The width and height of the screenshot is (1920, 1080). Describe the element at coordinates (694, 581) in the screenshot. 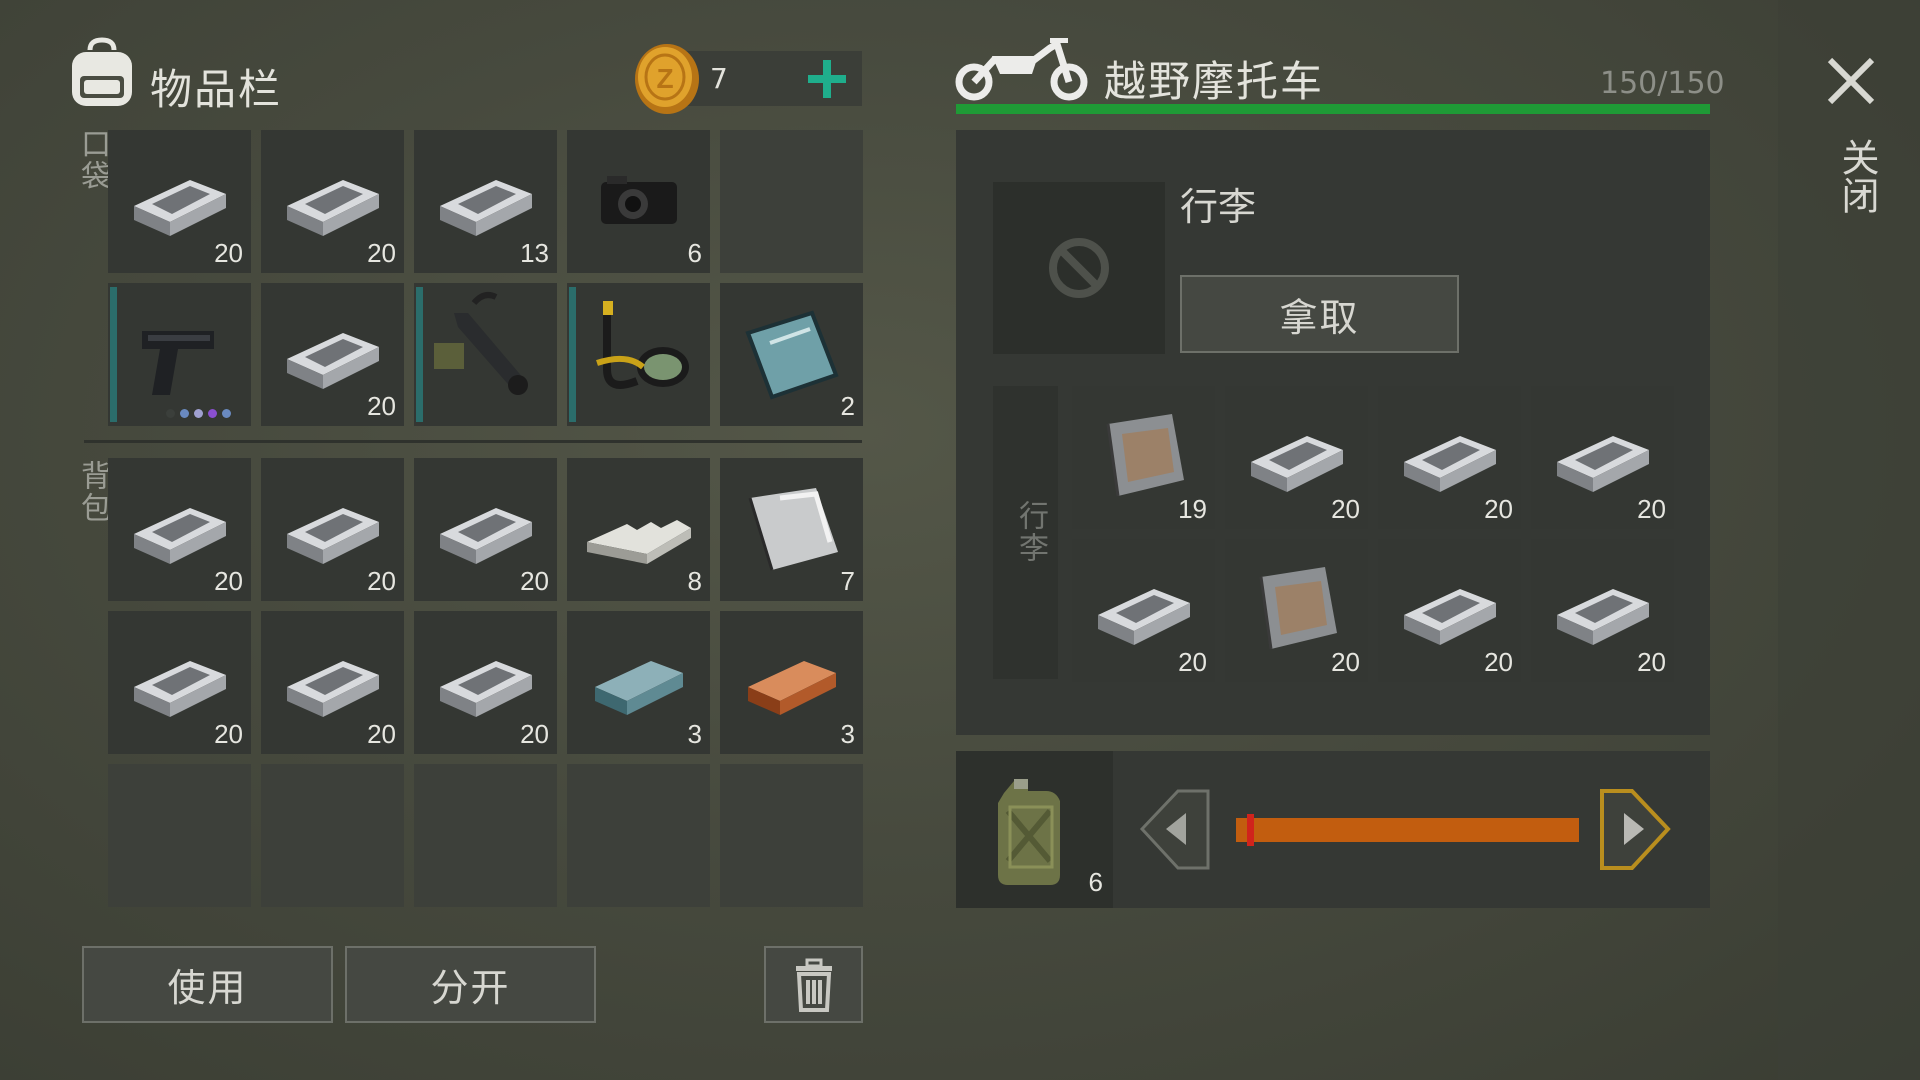

I see `item-count: 8` at that location.